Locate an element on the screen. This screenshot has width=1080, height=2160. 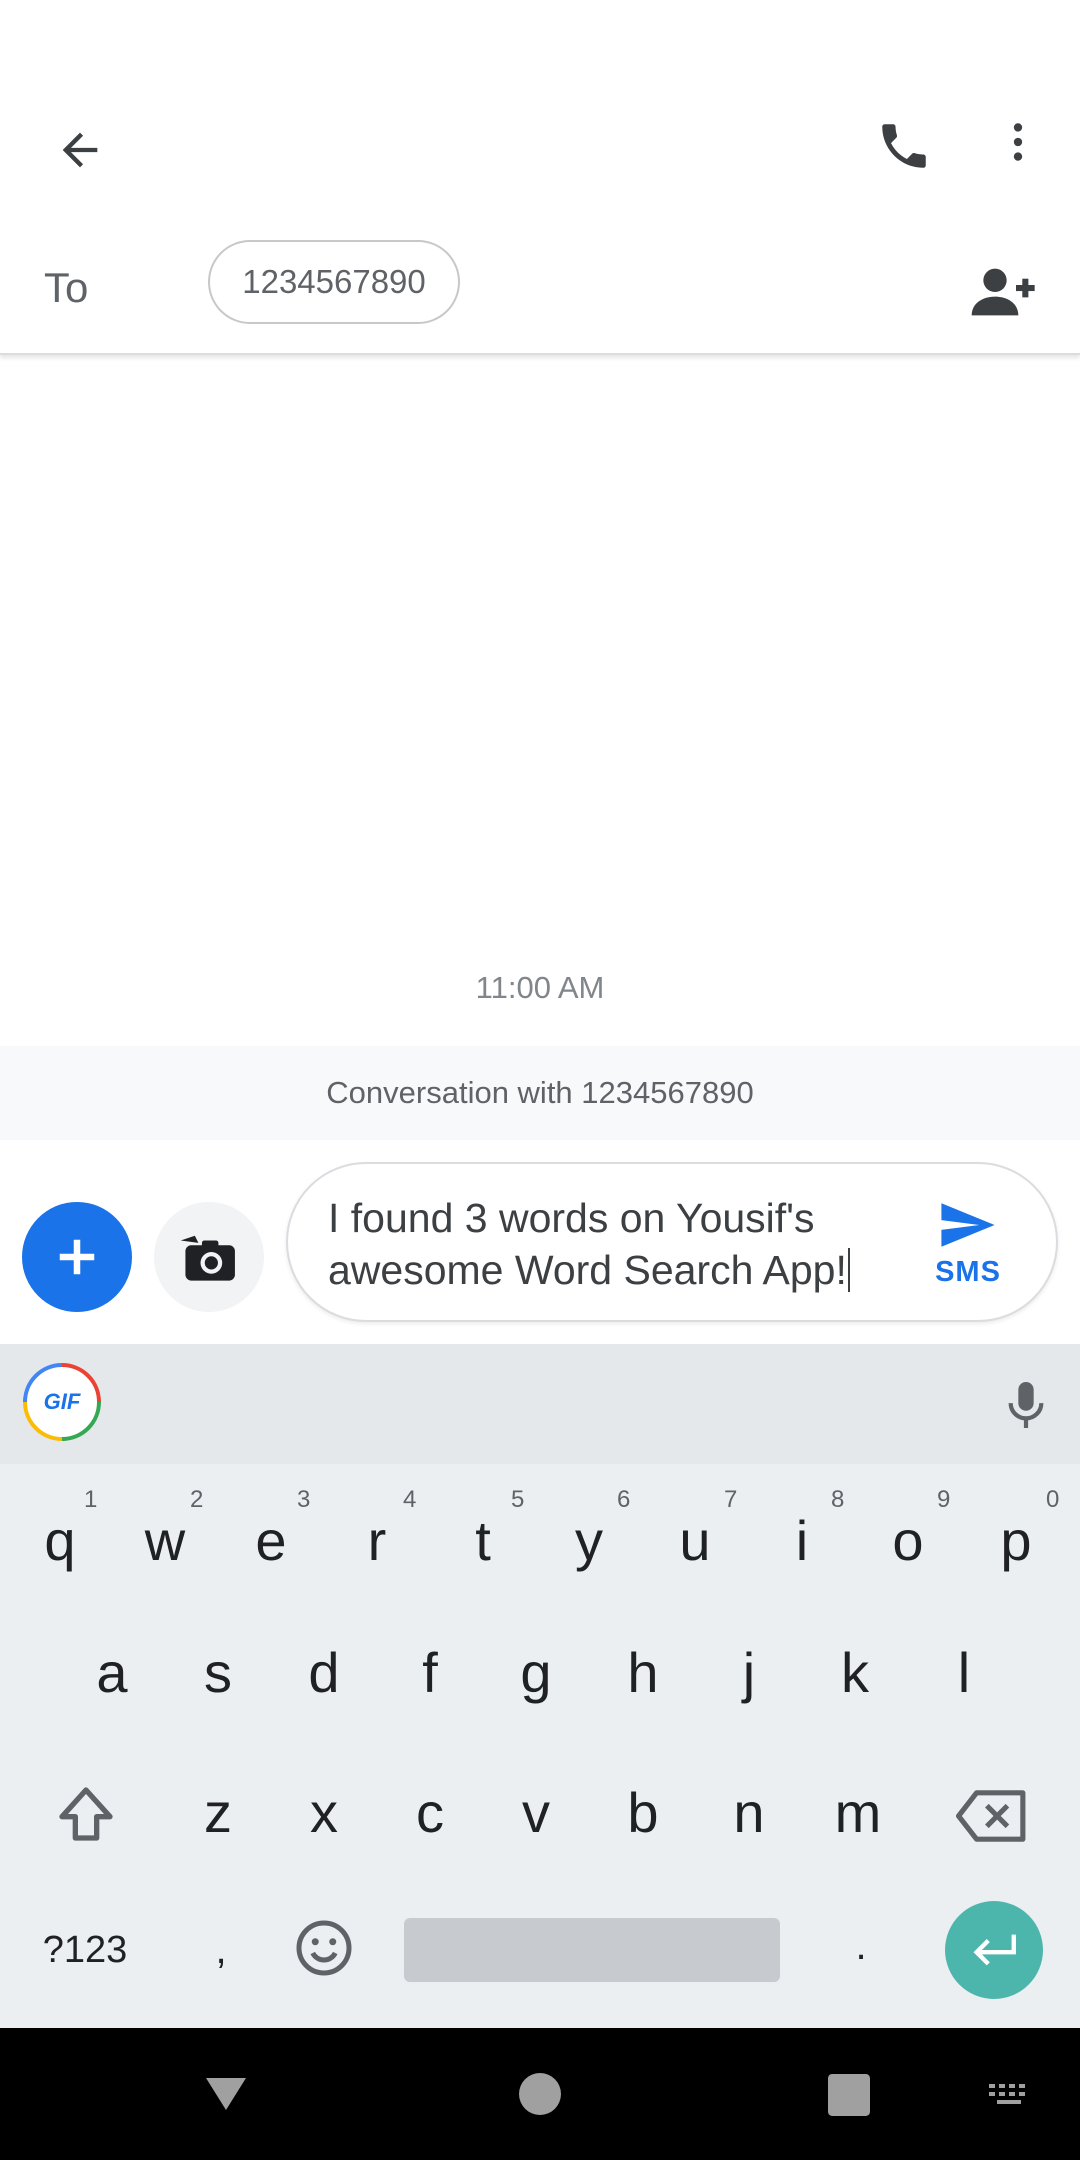
camera-icon is located at coordinates (207, 1258).